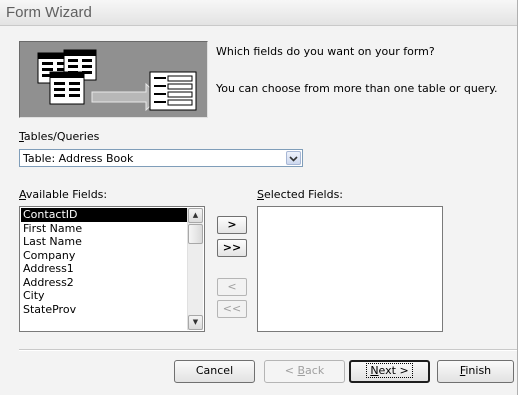 The height and width of the screenshot is (395, 518). I want to click on next-button: Next >, so click(389, 371).